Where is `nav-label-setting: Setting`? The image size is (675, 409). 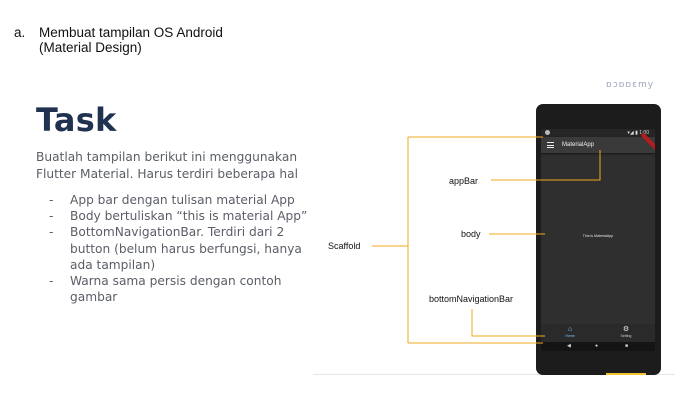 nav-label-setting: Setting is located at coordinates (626, 336).